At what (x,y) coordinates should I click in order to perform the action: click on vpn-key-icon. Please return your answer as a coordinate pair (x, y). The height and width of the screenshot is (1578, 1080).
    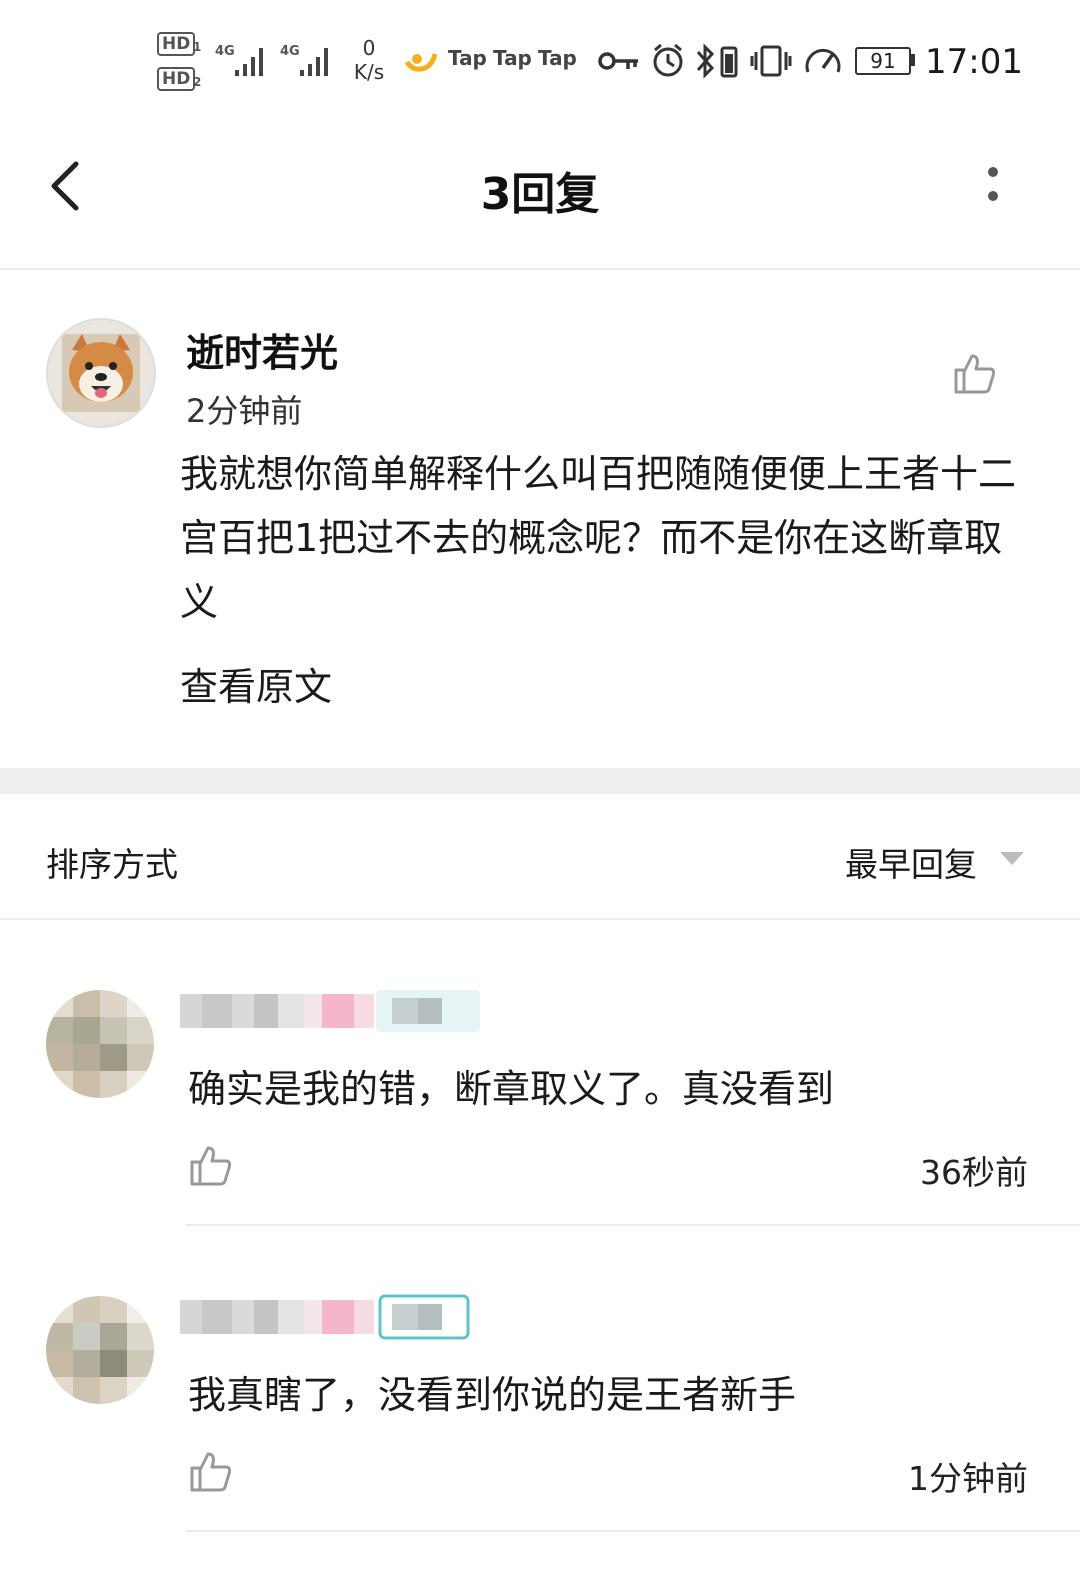
    Looking at the image, I should click on (618, 61).